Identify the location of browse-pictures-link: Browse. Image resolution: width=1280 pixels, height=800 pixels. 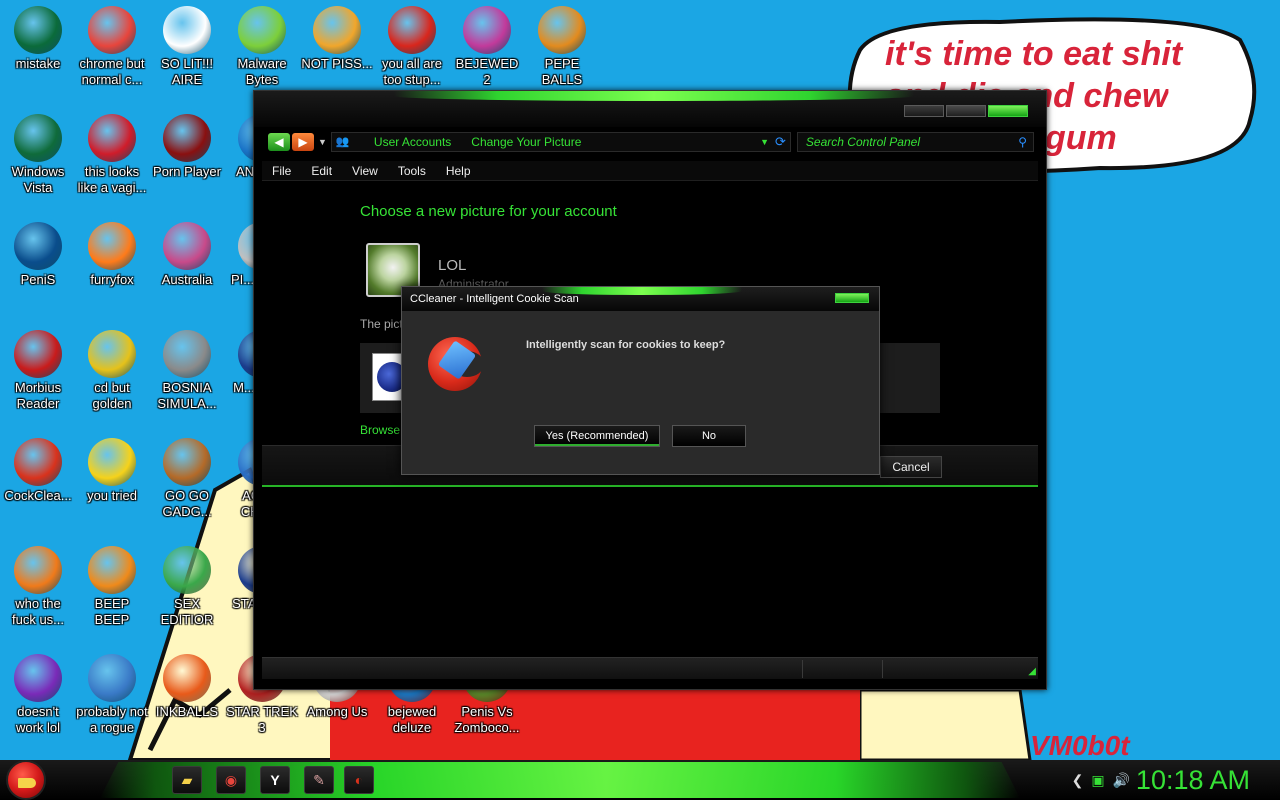
(380, 430).